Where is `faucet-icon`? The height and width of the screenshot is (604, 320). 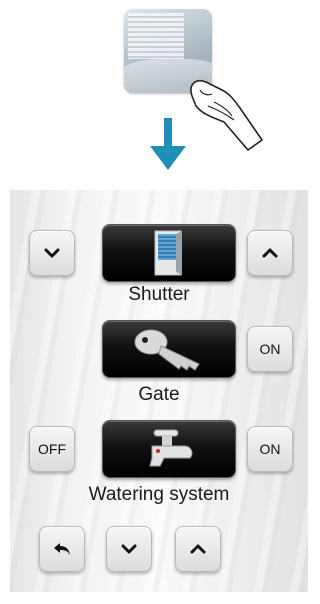 faucet-icon is located at coordinates (171, 448).